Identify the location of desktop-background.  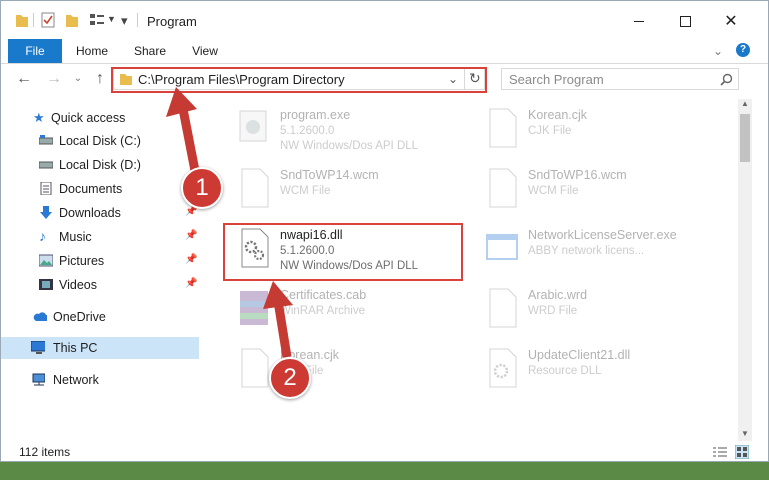
(384, 471).